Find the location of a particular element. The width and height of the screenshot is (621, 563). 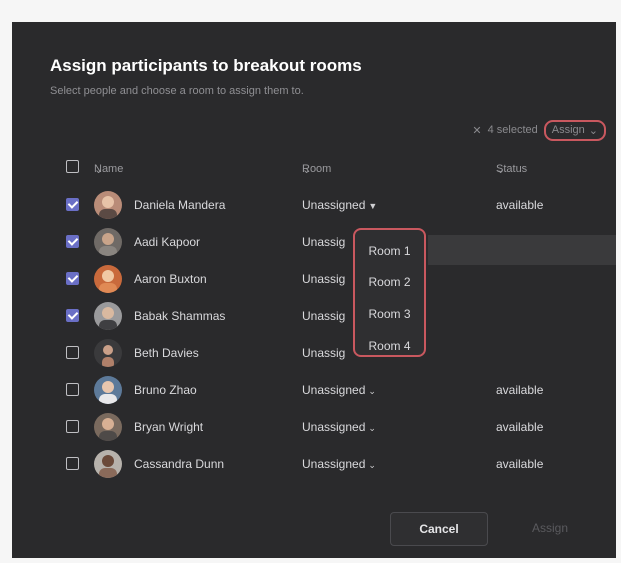

selected-count: 4 selected is located at coordinates (512, 130).